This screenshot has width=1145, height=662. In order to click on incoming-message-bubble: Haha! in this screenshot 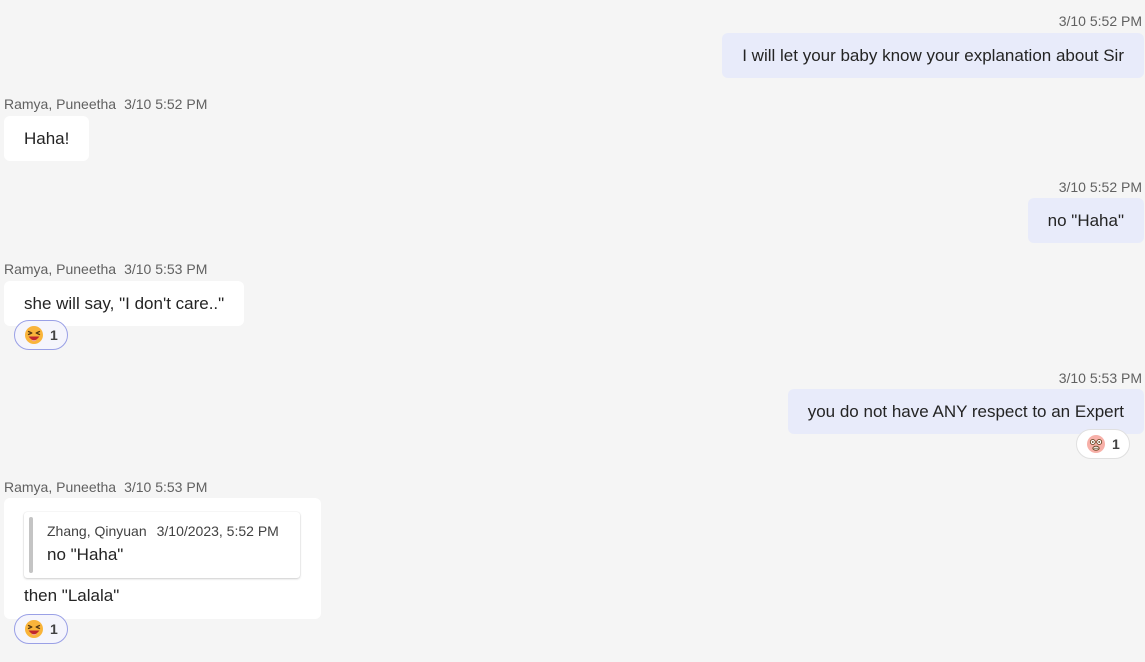, I will do `click(47, 138)`.